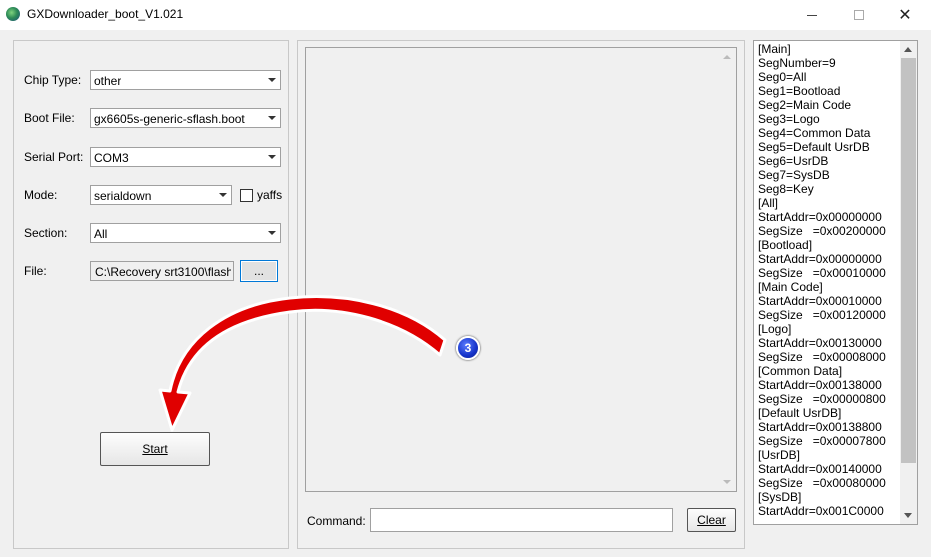  Describe the element at coordinates (793, 161) in the screenshot. I see `config-line: Seg6=UsrDB` at that location.